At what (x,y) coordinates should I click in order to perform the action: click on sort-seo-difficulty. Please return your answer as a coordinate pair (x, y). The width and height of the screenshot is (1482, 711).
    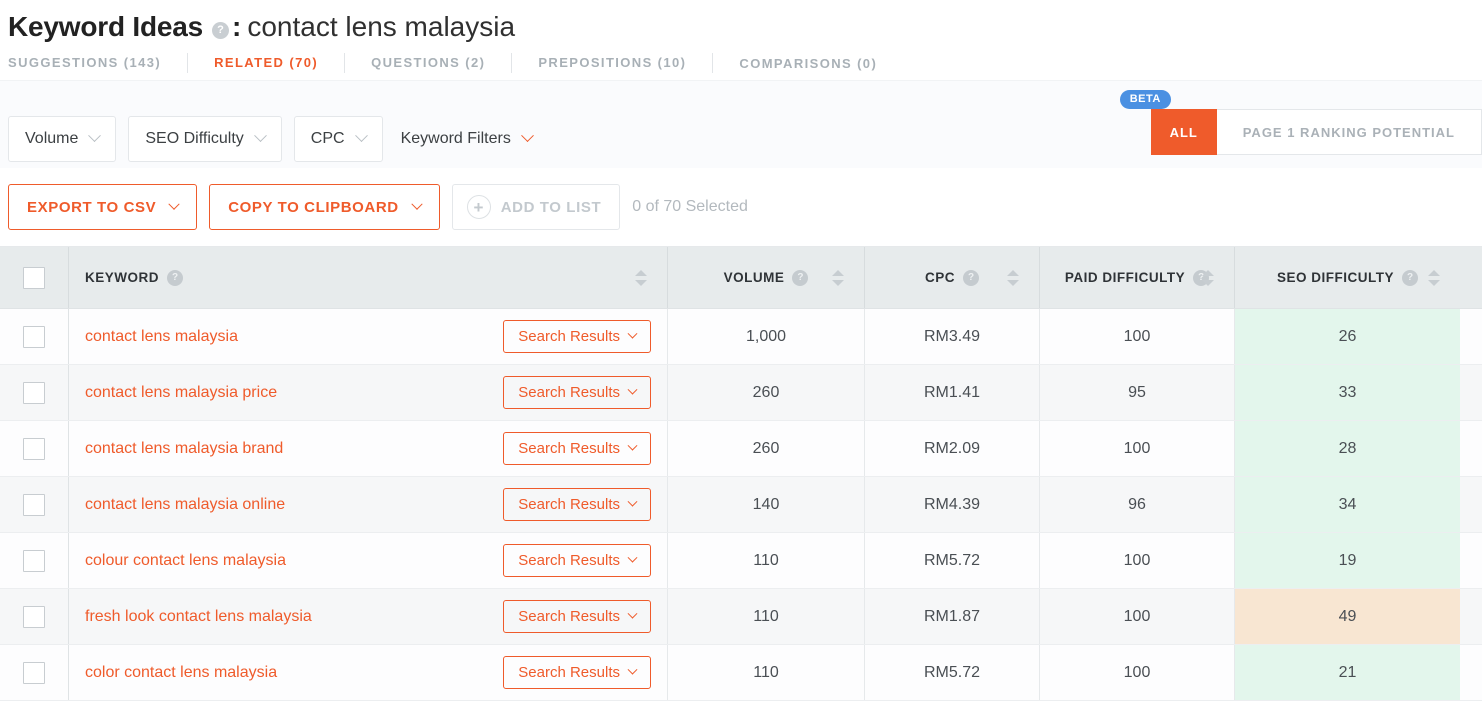
    Looking at the image, I should click on (1434, 277).